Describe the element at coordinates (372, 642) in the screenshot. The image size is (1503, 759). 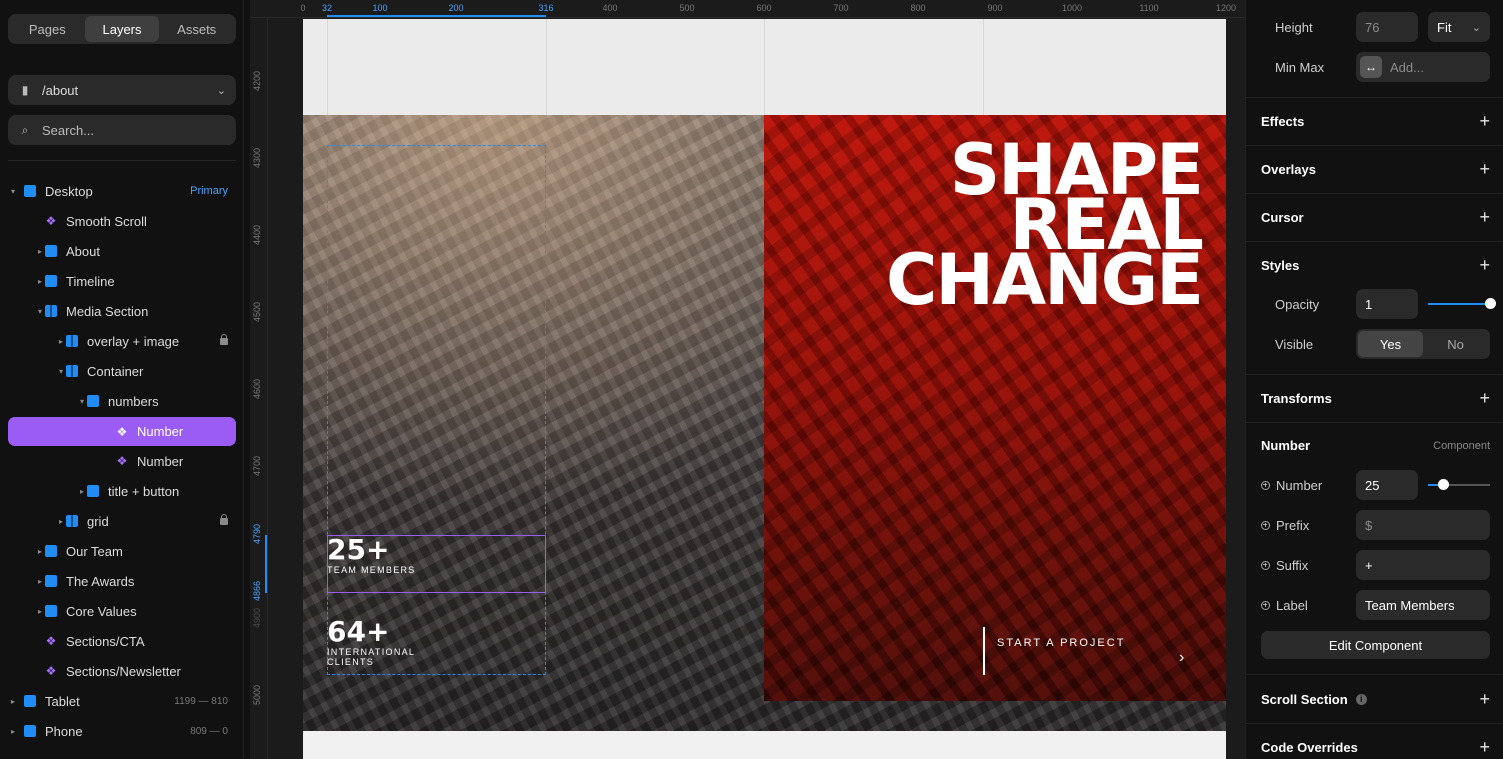
I see `number-stat: 64+ INTERNATIONAL CLIENTS` at that location.